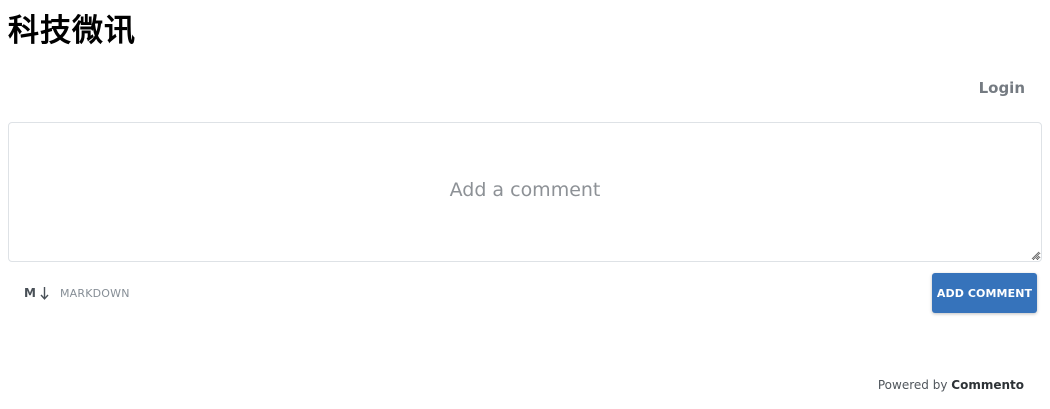 This screenshot has height=409, width=1050. I want to click on commento-link: Commento, so click(987, 385).